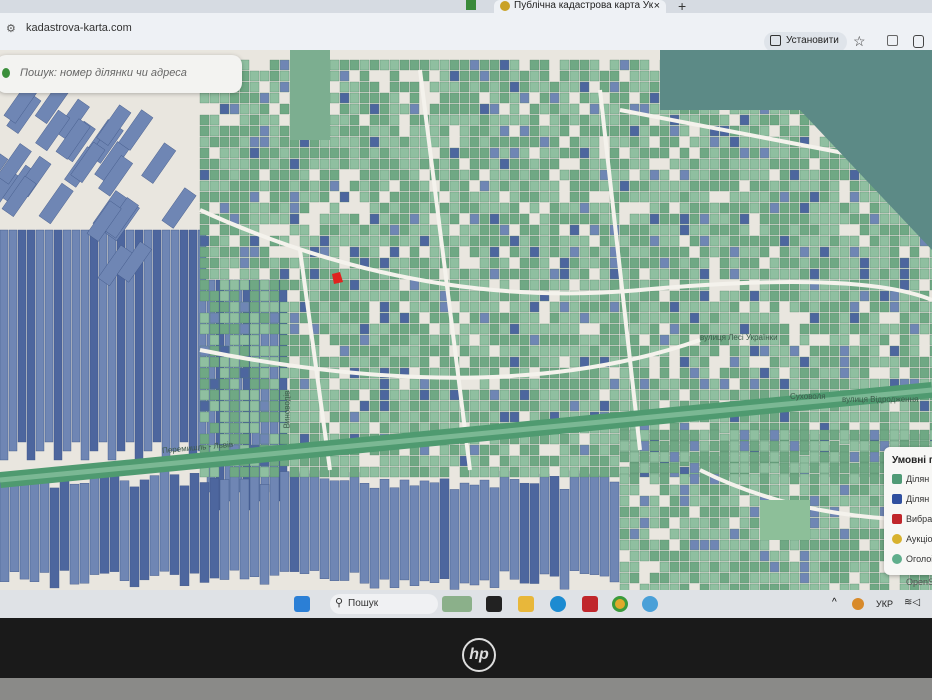 Image resolution: width=932 pixels, height=700 pixels. I want to click on edge-icon, so click(558, 604).